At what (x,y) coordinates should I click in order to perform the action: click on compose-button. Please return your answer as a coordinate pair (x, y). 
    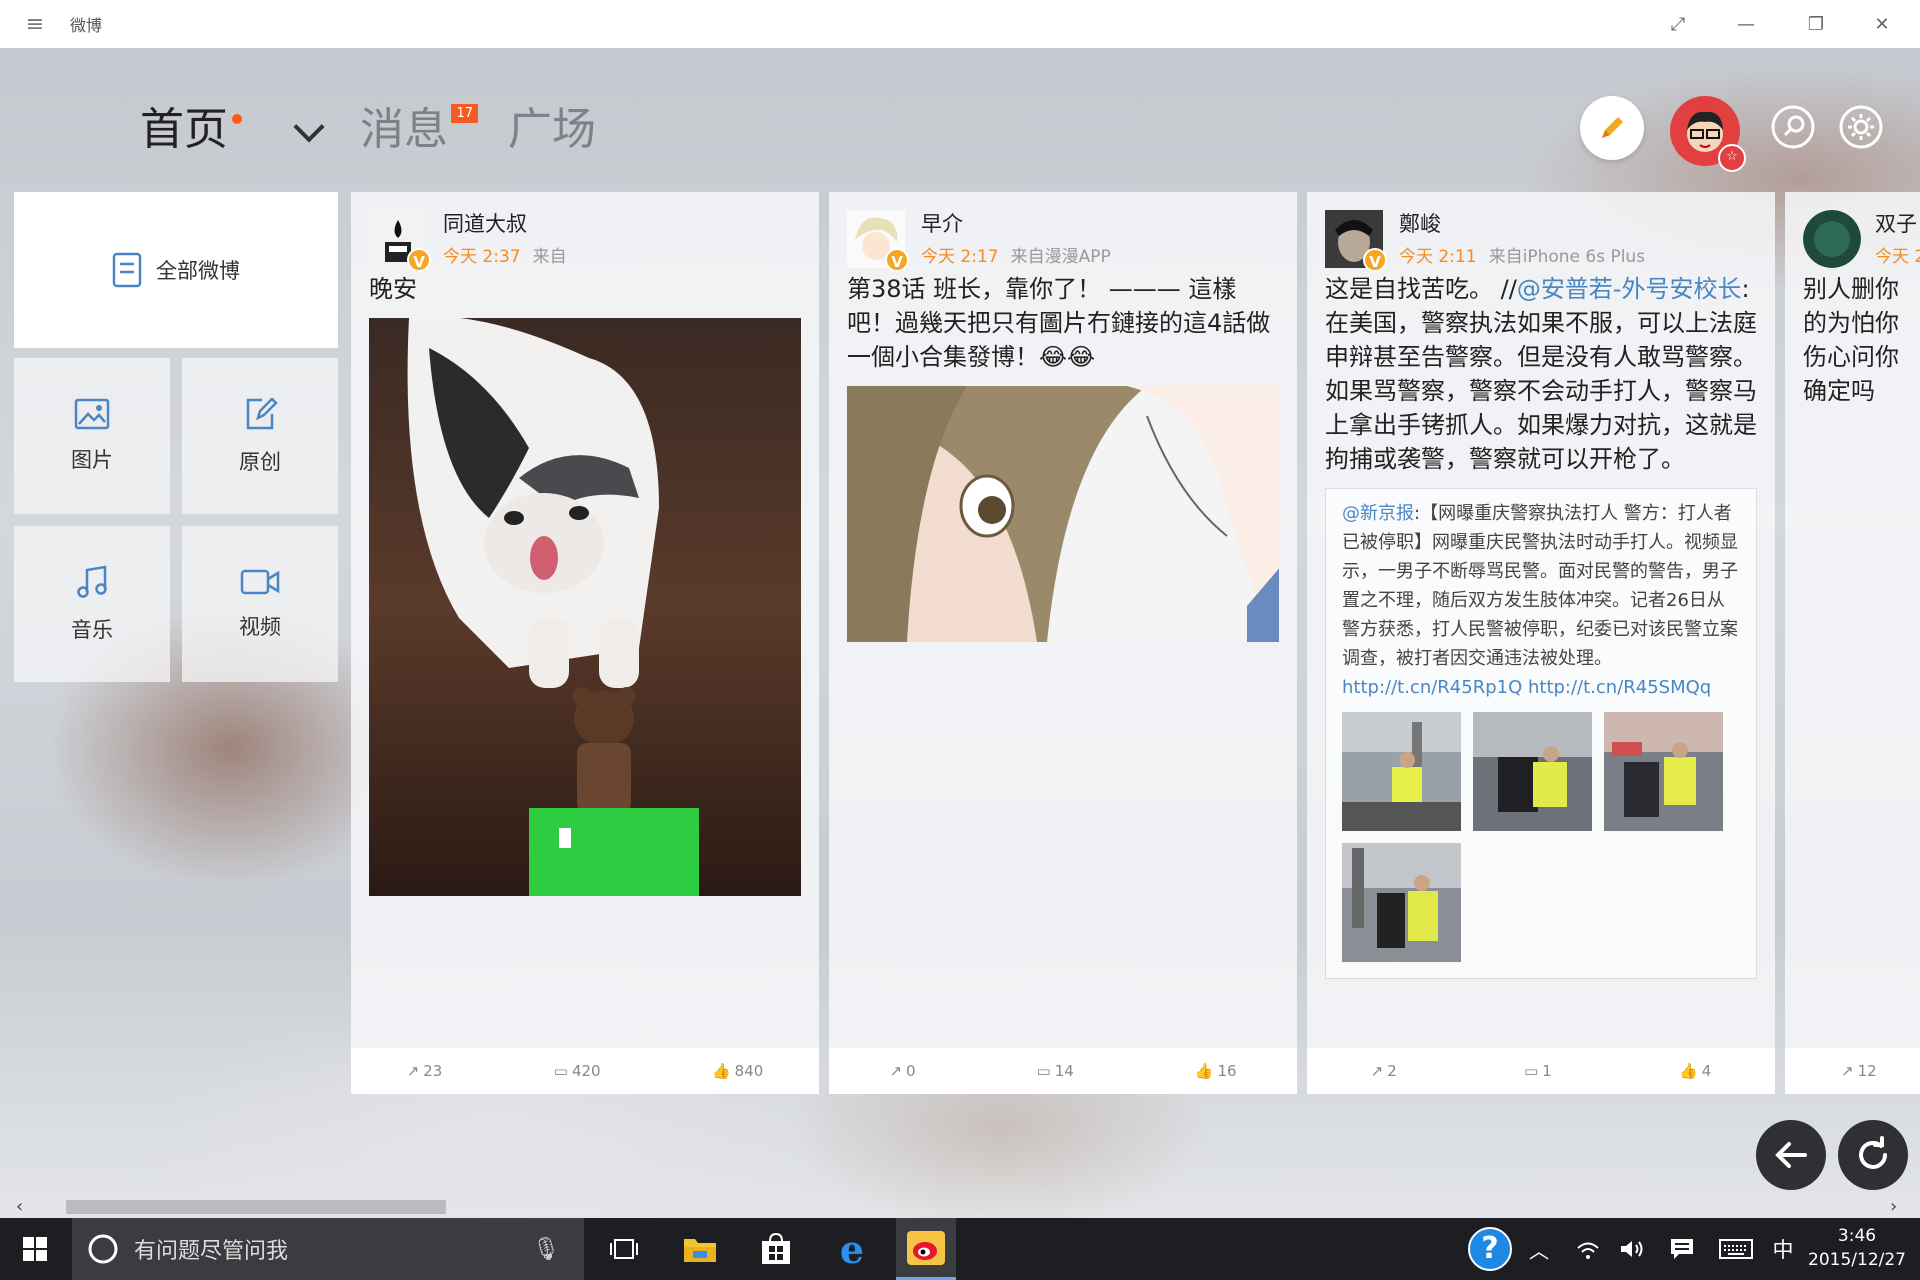
    Looking at the image, I should click on (1612, 128).